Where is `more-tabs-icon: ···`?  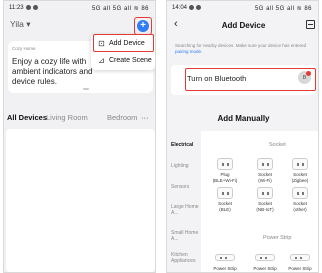 more-tabs-icon: ··· is located at coordinates (145, 117).